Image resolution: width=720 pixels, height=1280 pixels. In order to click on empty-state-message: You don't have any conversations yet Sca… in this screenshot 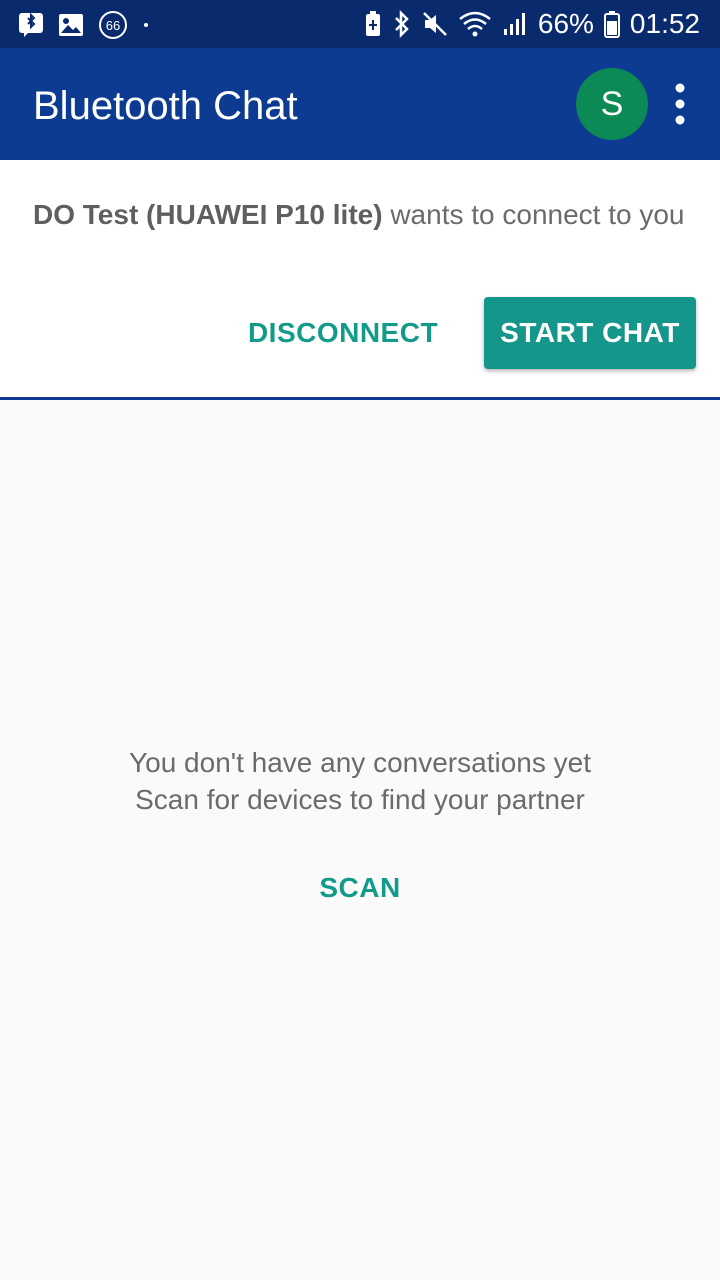, I will do `click(360, 781)`.